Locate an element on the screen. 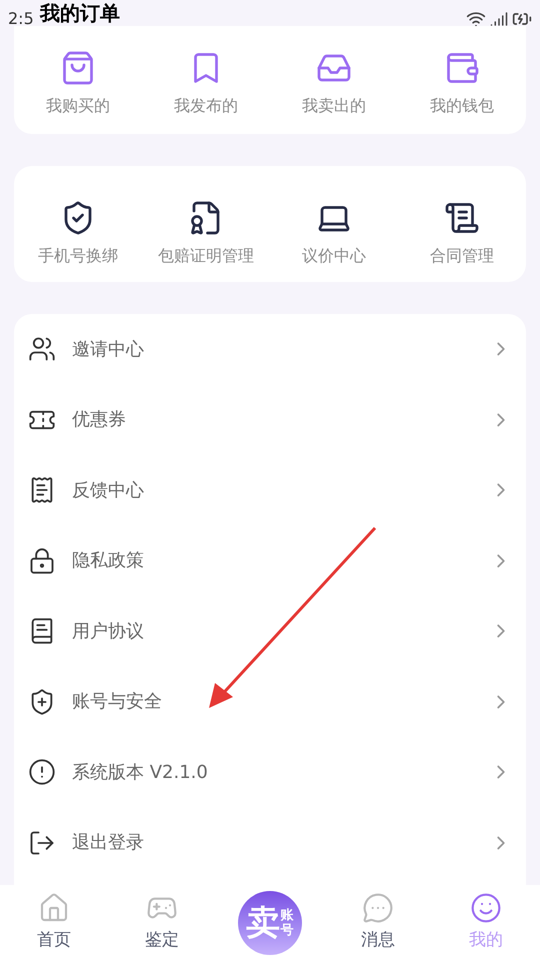  menu-item: 系统版本 V2.1.0 is located at coordinates (270, 772).